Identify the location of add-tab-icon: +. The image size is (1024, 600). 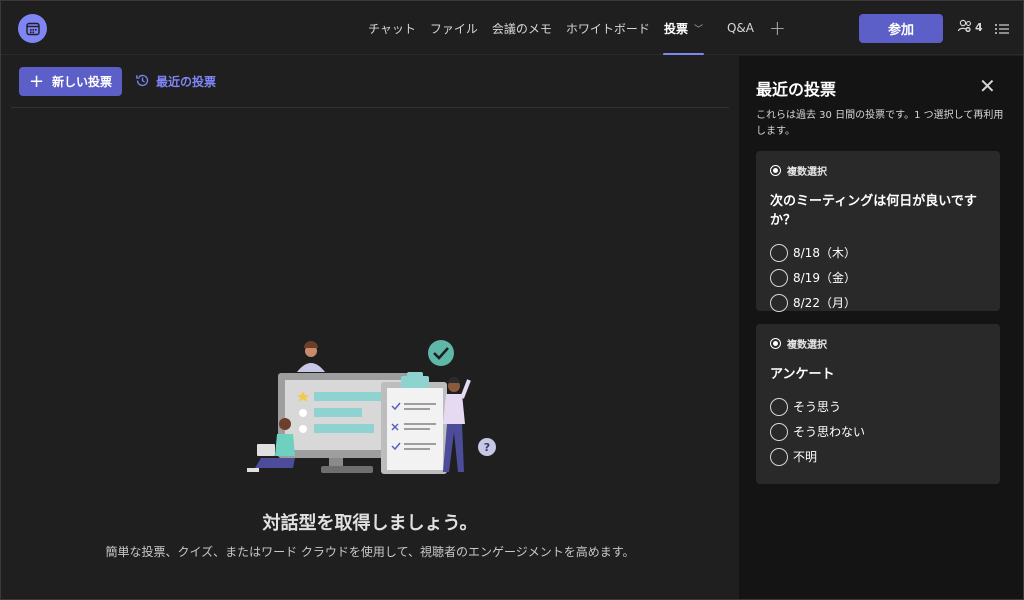
(777, 28).